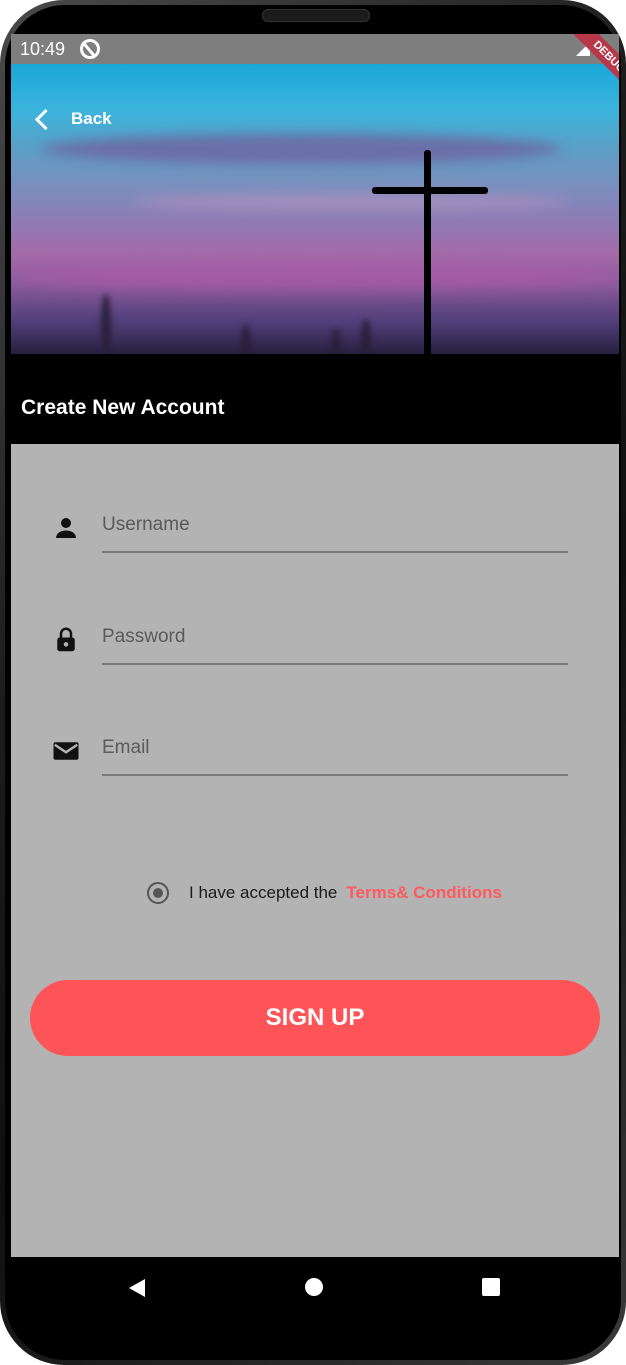  Describe the element at coordinates (158, 893) in the screenshot. I see `terms-radio` at that location.